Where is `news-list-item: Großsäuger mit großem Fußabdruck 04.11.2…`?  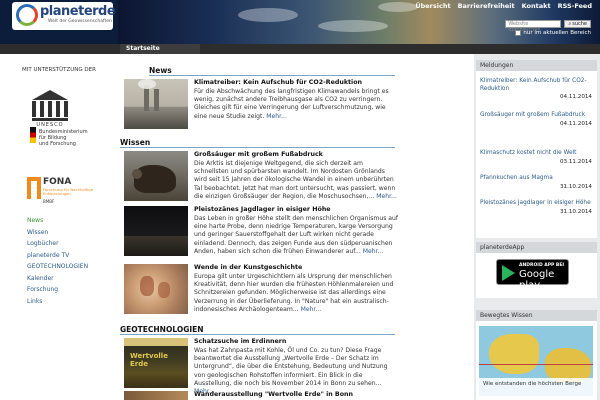
news-list-item: Großsäuger mit großem Fußabdruck 04.11.2… is located at coordinates (536, 119).